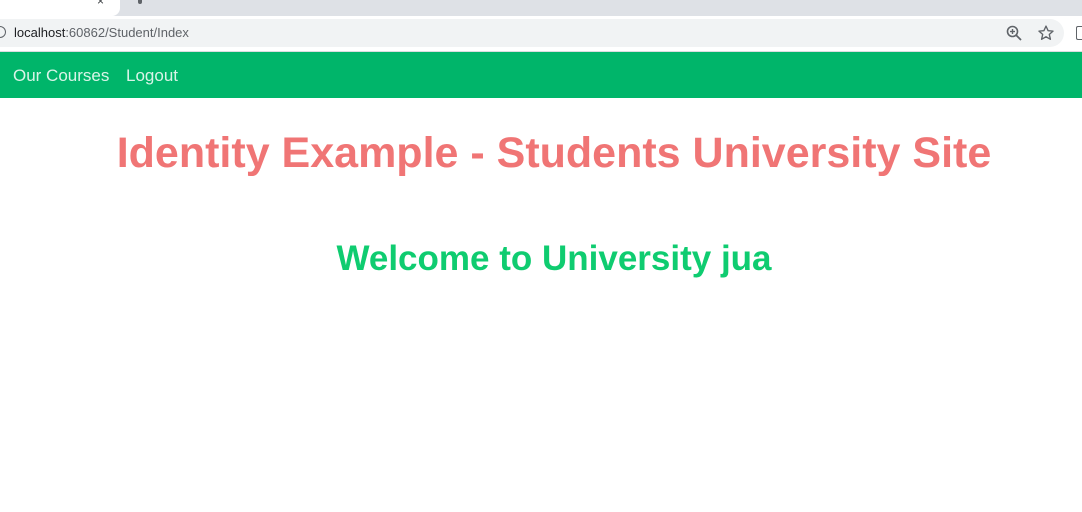 This screenshot has height=512, width=1082. I want to click on next-tab-fragment, so click(140, 2).